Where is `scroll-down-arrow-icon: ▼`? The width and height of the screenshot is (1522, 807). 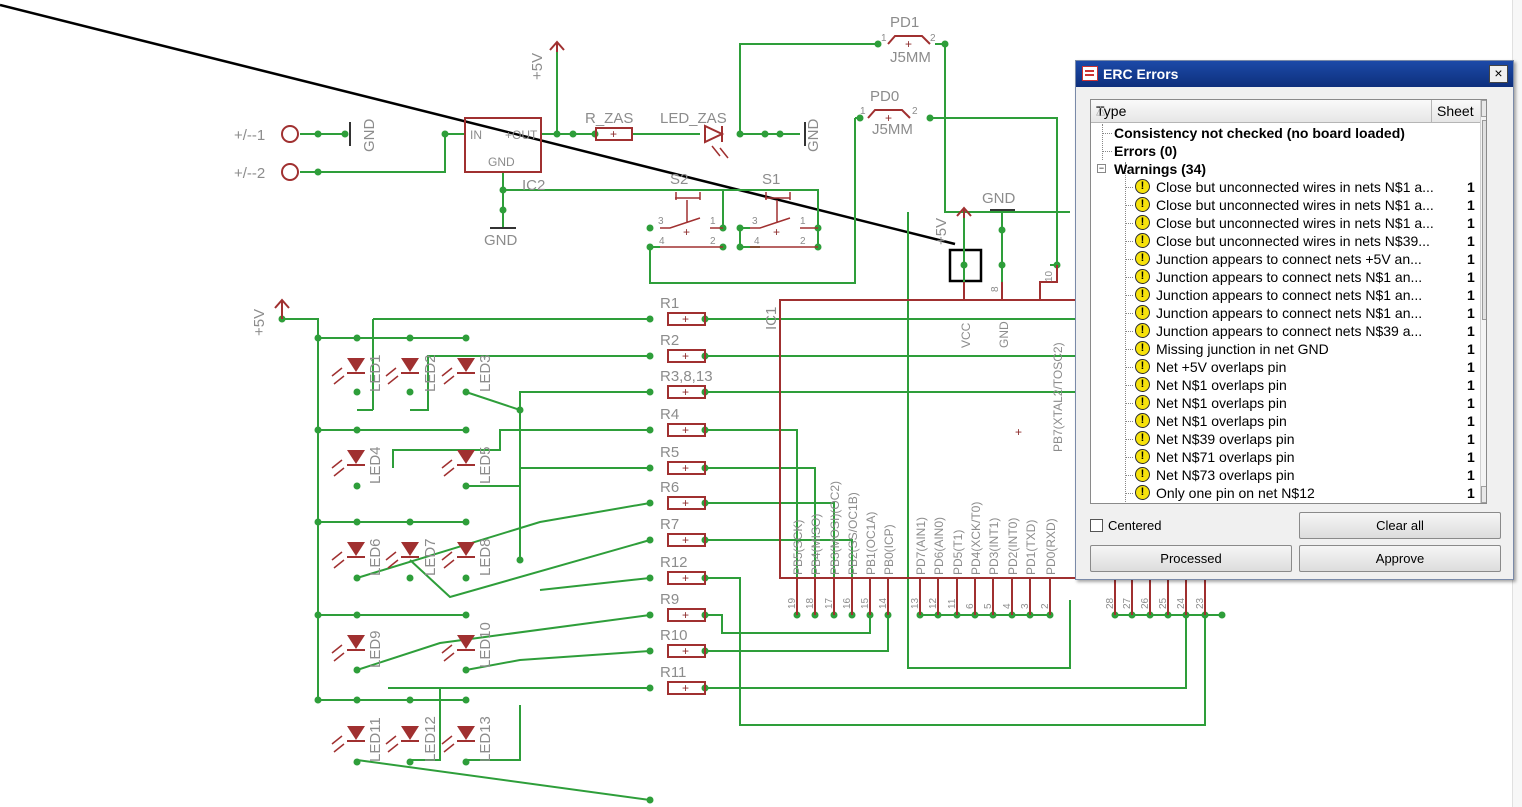
scroll-down-arrow-icon: ▼ is located at coordinates (1483, 494).